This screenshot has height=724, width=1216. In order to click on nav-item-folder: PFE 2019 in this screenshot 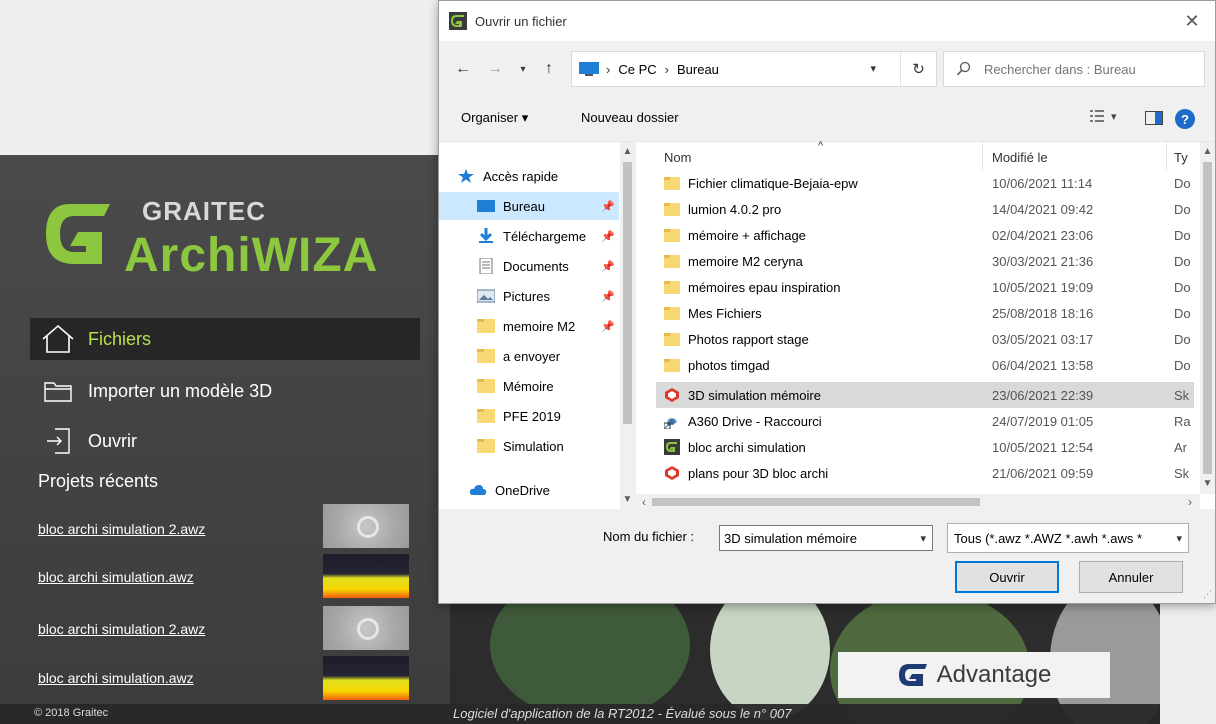, I will do `click(529, 416)`.